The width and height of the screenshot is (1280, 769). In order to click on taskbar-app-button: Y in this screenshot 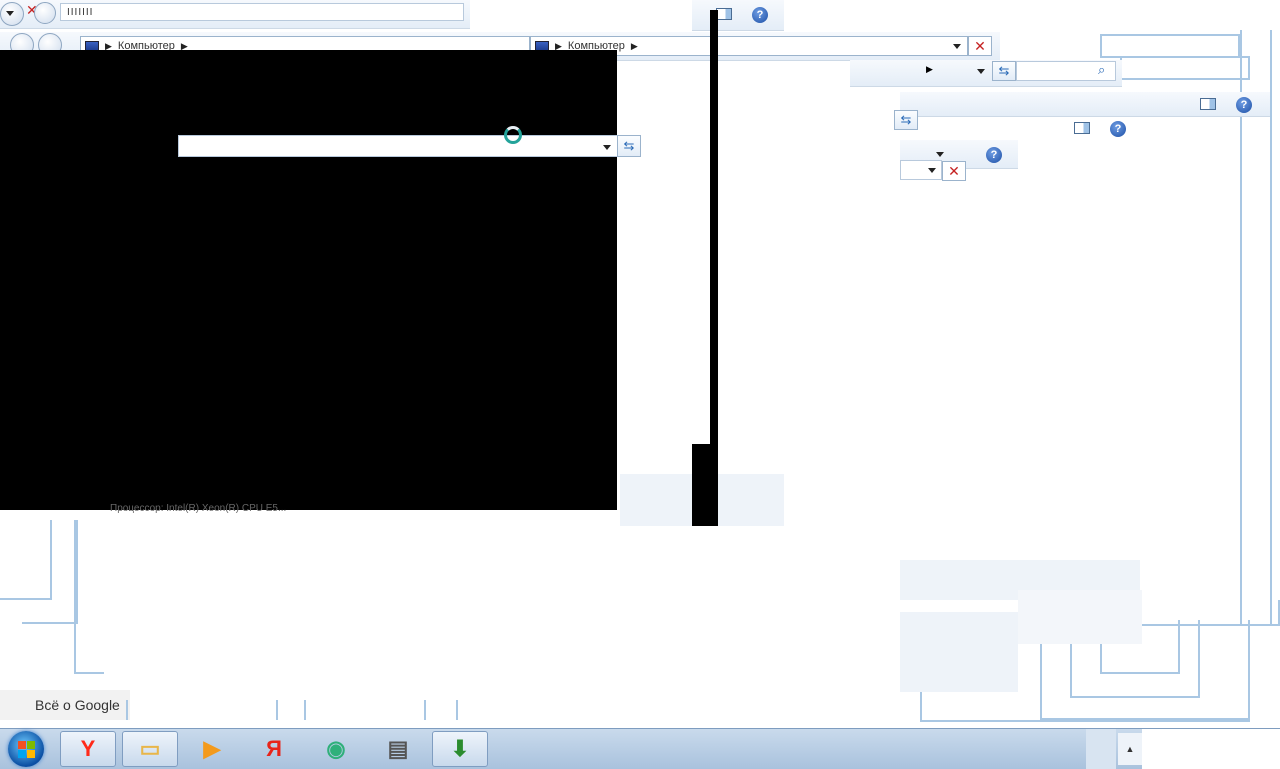, I will do `click(88, 749)`.